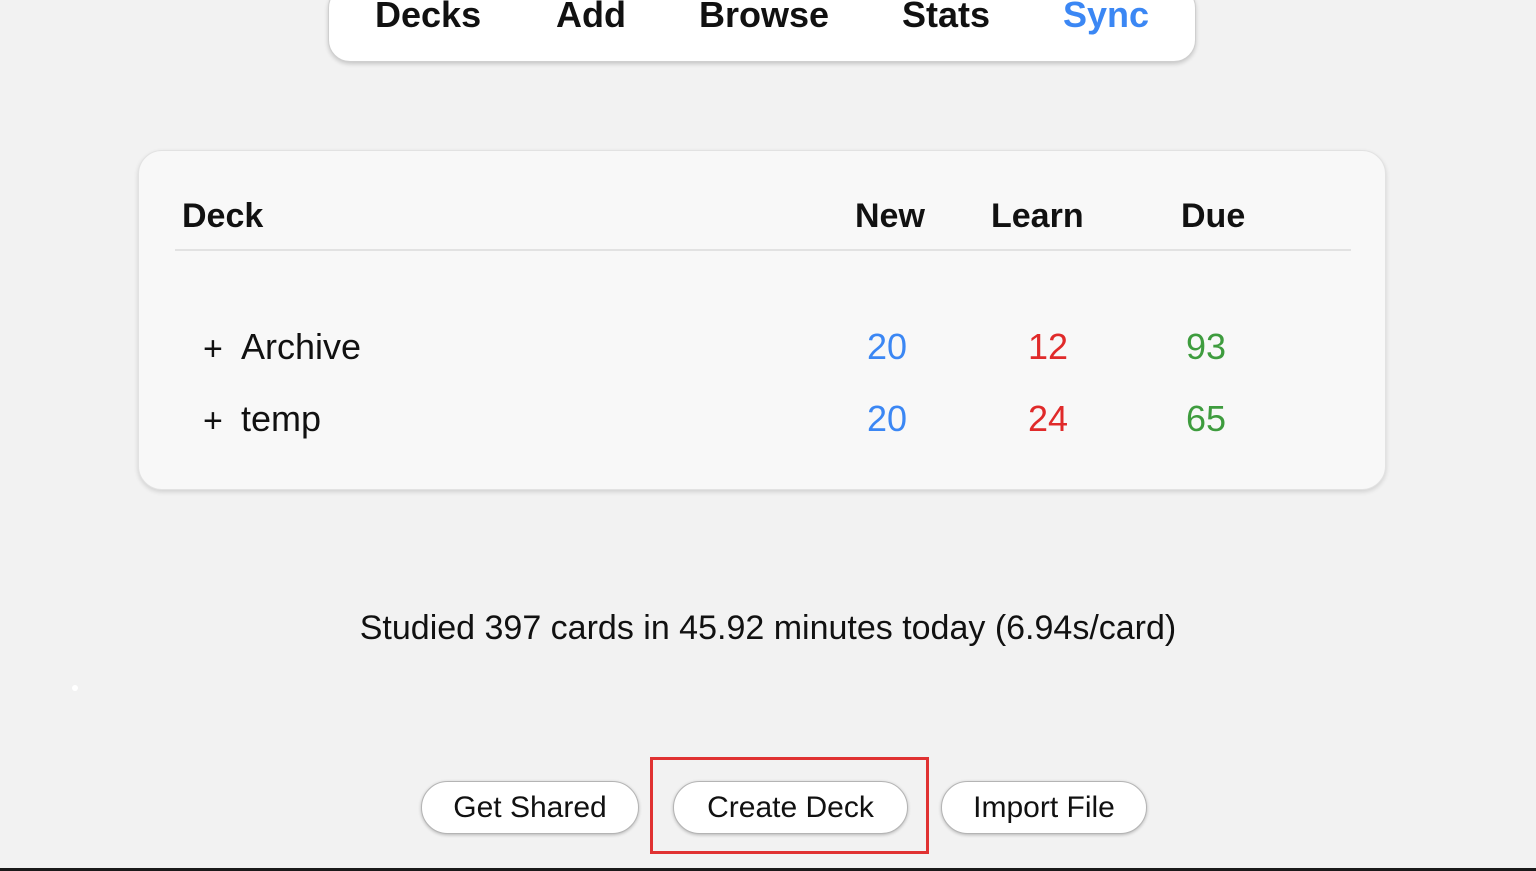 The width and height of the screenshot is (1536, 871). I want to click on header-divider, so click(763, 250).